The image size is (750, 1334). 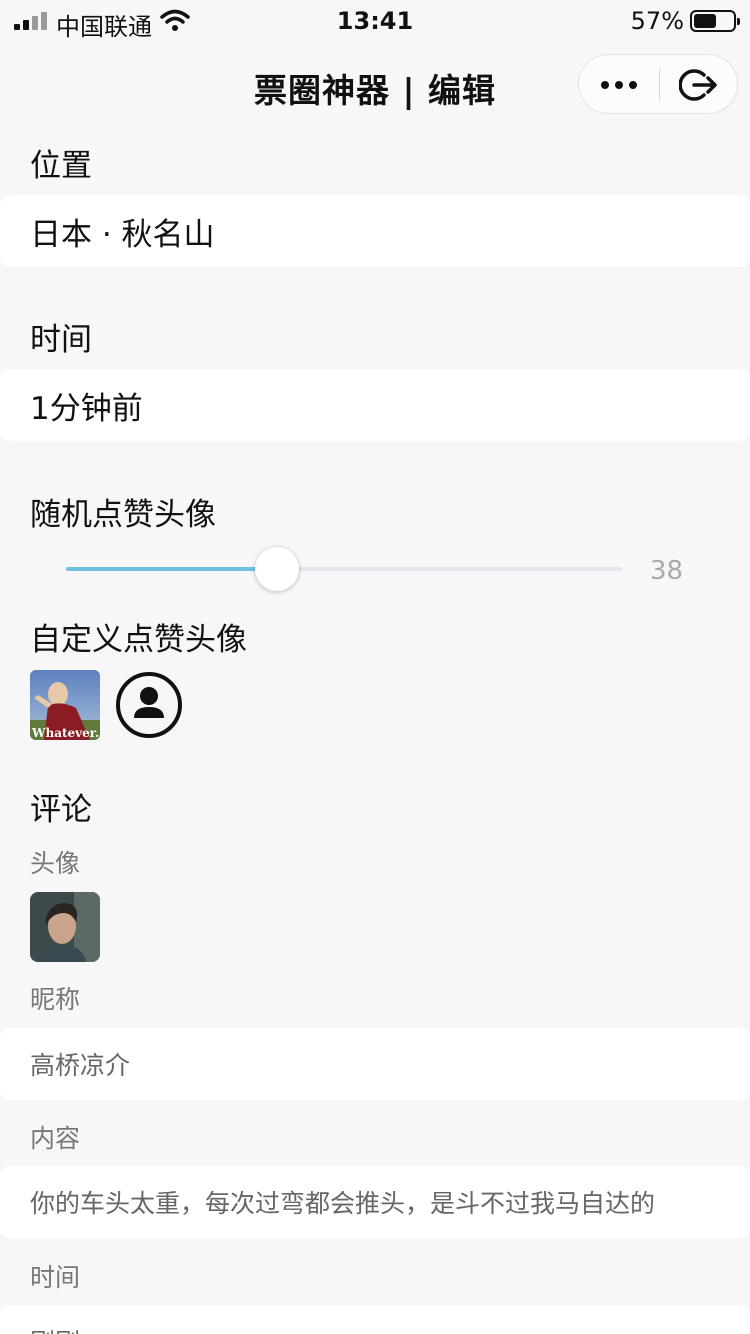 I want to click on status-bar: 中国联通 13:41 57%, so click(x=375, y=20).